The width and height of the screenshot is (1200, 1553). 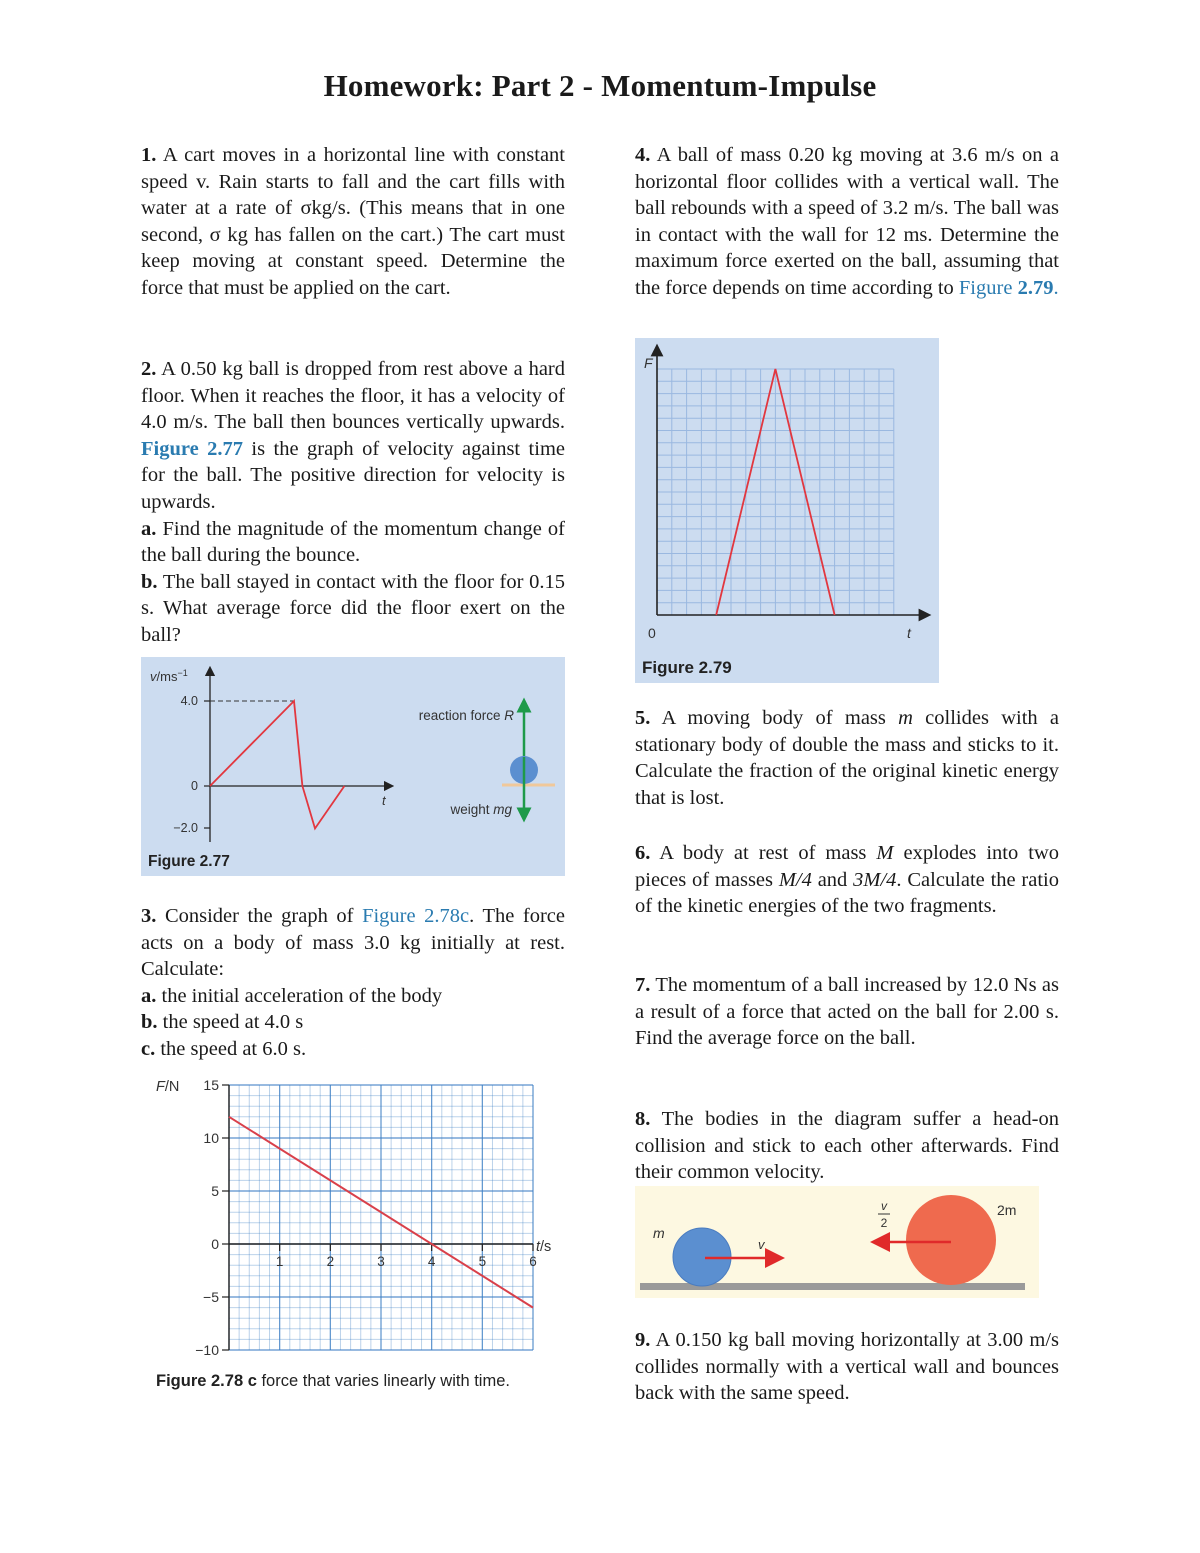 I want to click on small-velocity-label: v, so click(x=762, y=1244).